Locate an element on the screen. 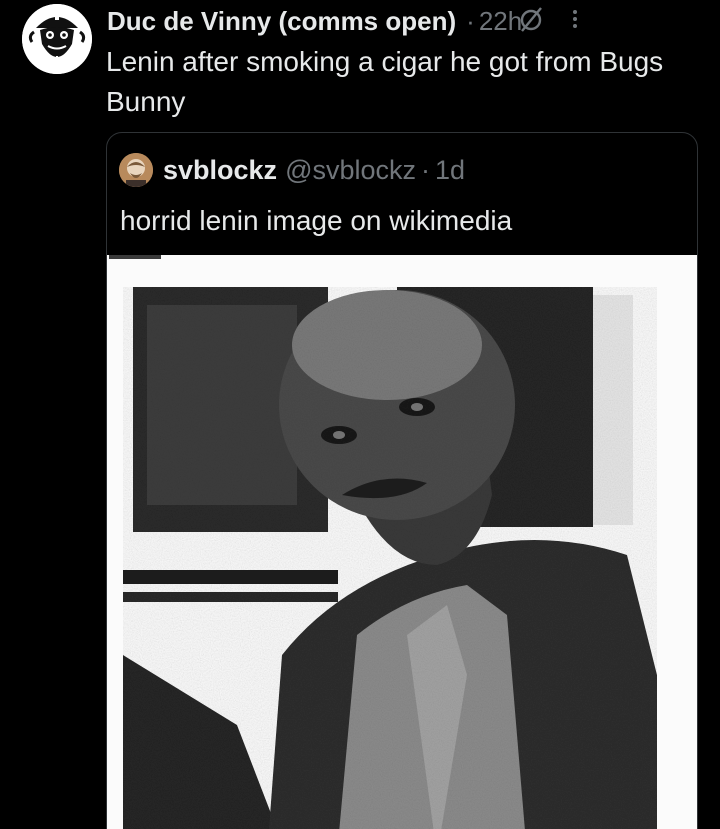  grok-icon is located at coordinates (531, 19).